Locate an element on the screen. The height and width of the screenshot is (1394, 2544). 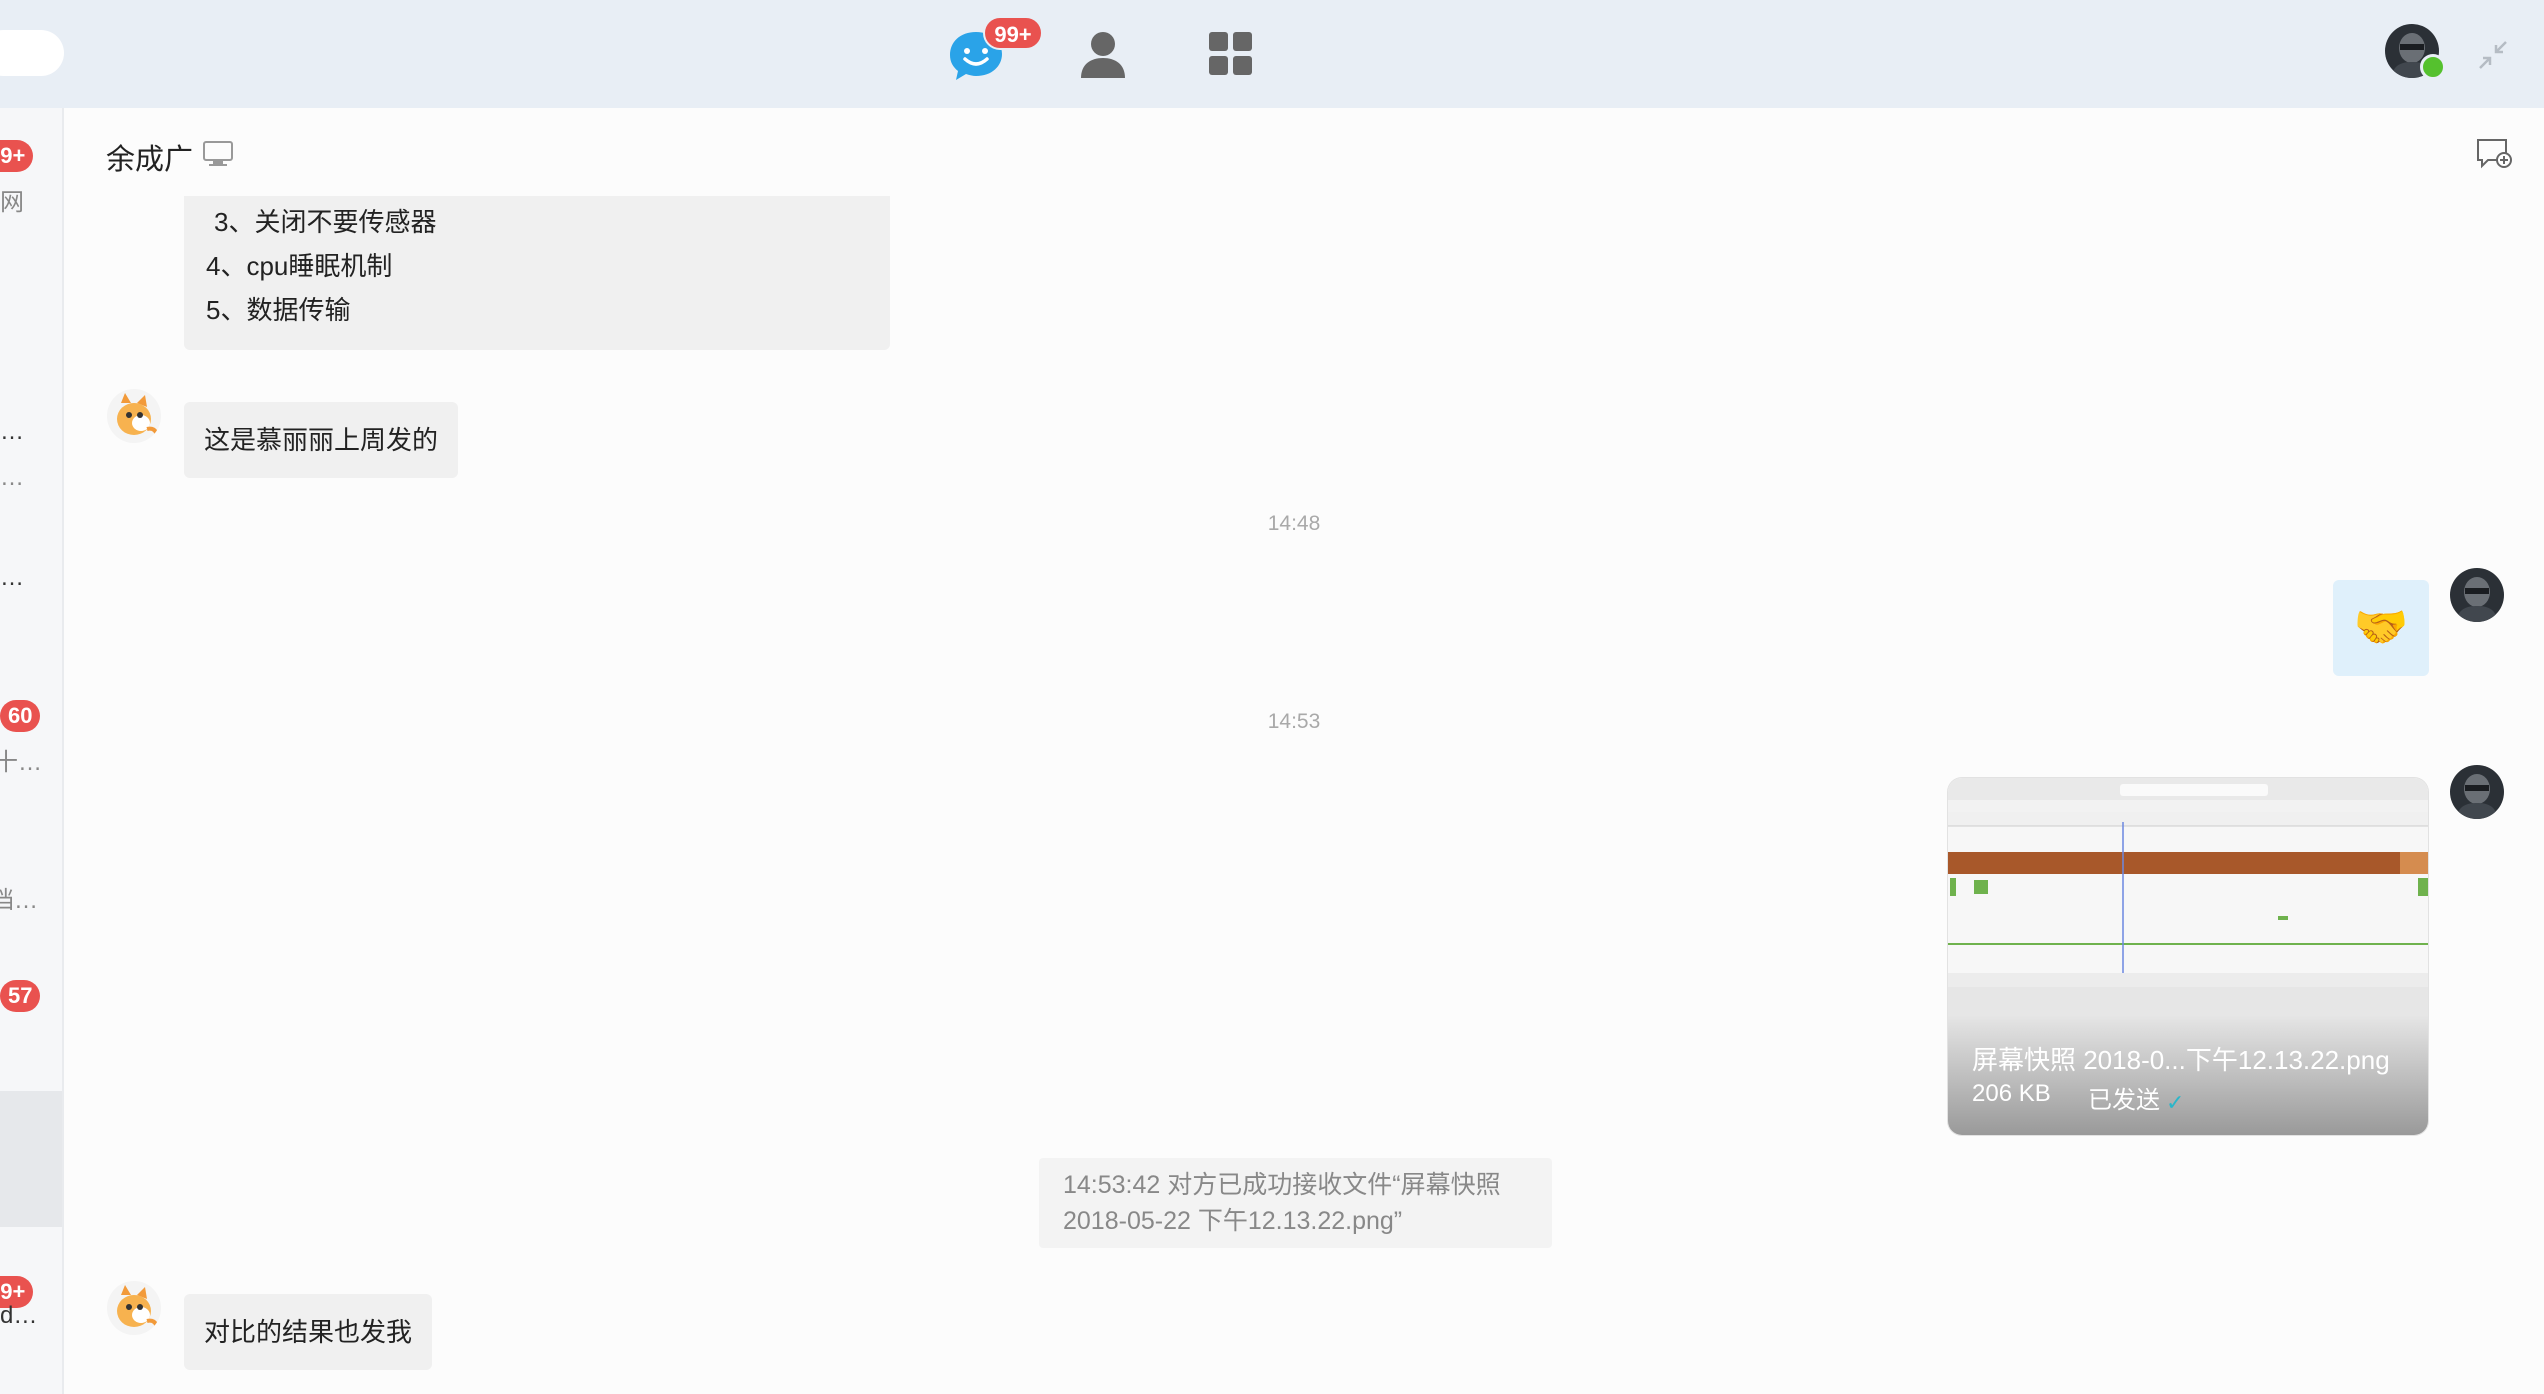
conversation-snippet: 网 is located at coordinates (12, 202).